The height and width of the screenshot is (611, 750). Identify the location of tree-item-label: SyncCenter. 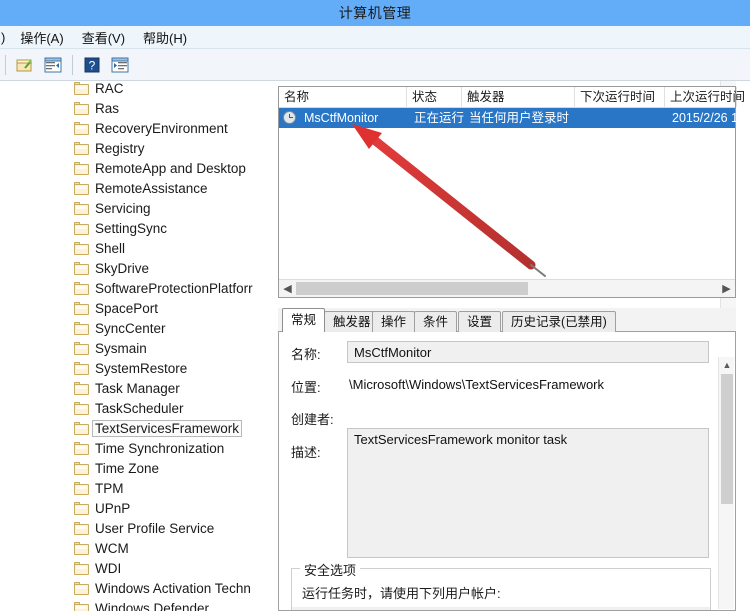
(130, 328).